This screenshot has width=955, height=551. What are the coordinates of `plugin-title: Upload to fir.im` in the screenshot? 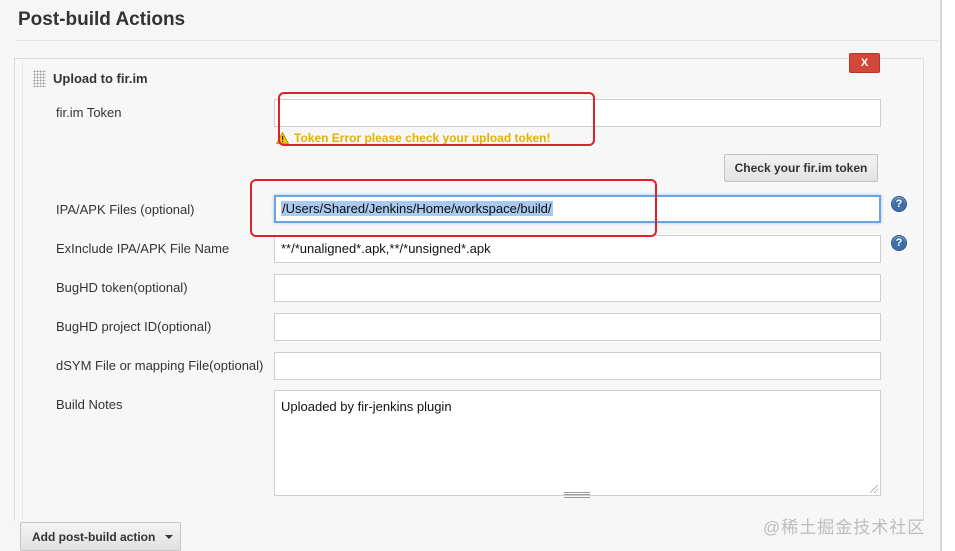 It's located at (100, 78).